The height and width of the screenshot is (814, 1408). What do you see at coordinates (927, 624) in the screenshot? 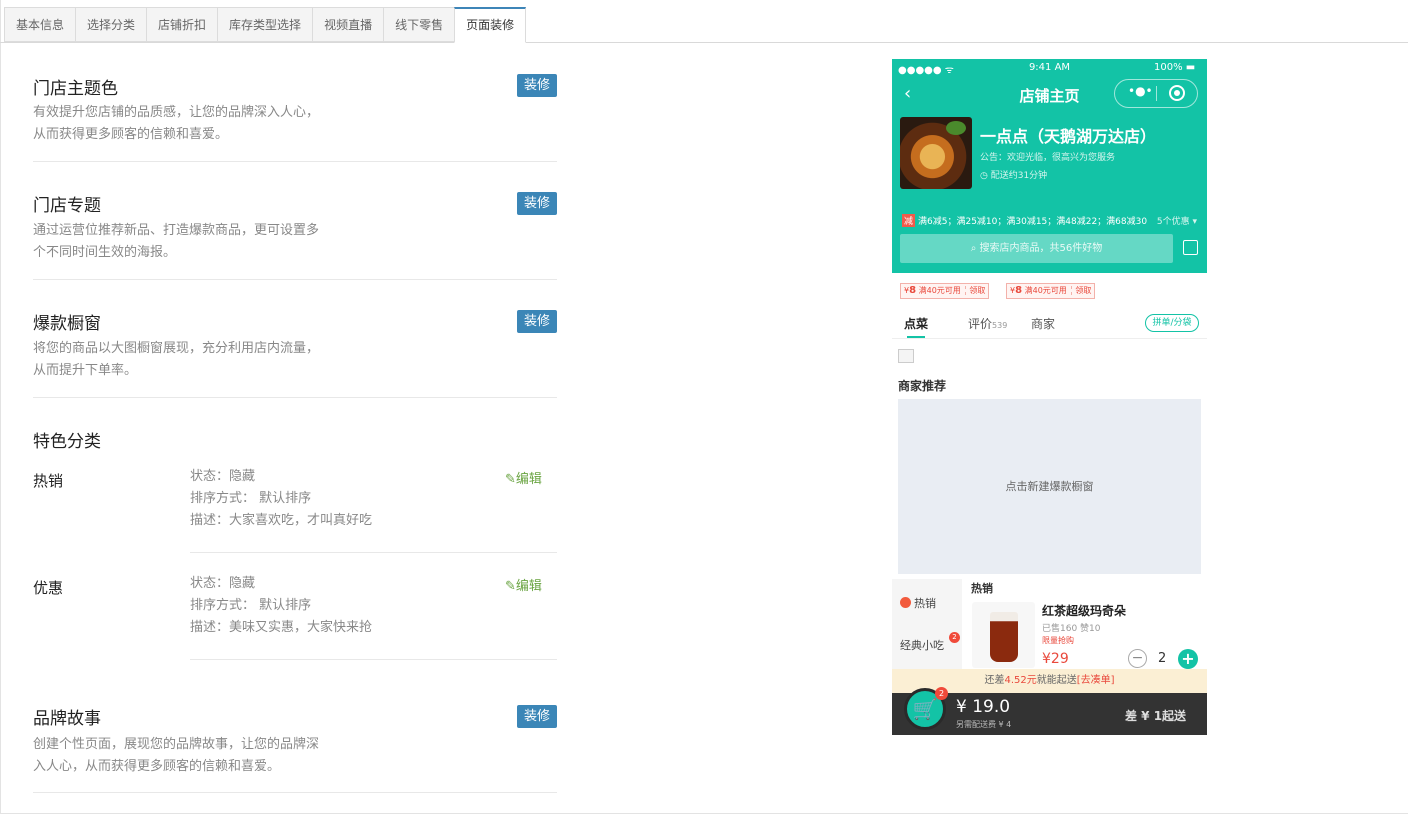
I see `category-sidebar: 热销 经典小吃 2` at bounding box center [927, 624].